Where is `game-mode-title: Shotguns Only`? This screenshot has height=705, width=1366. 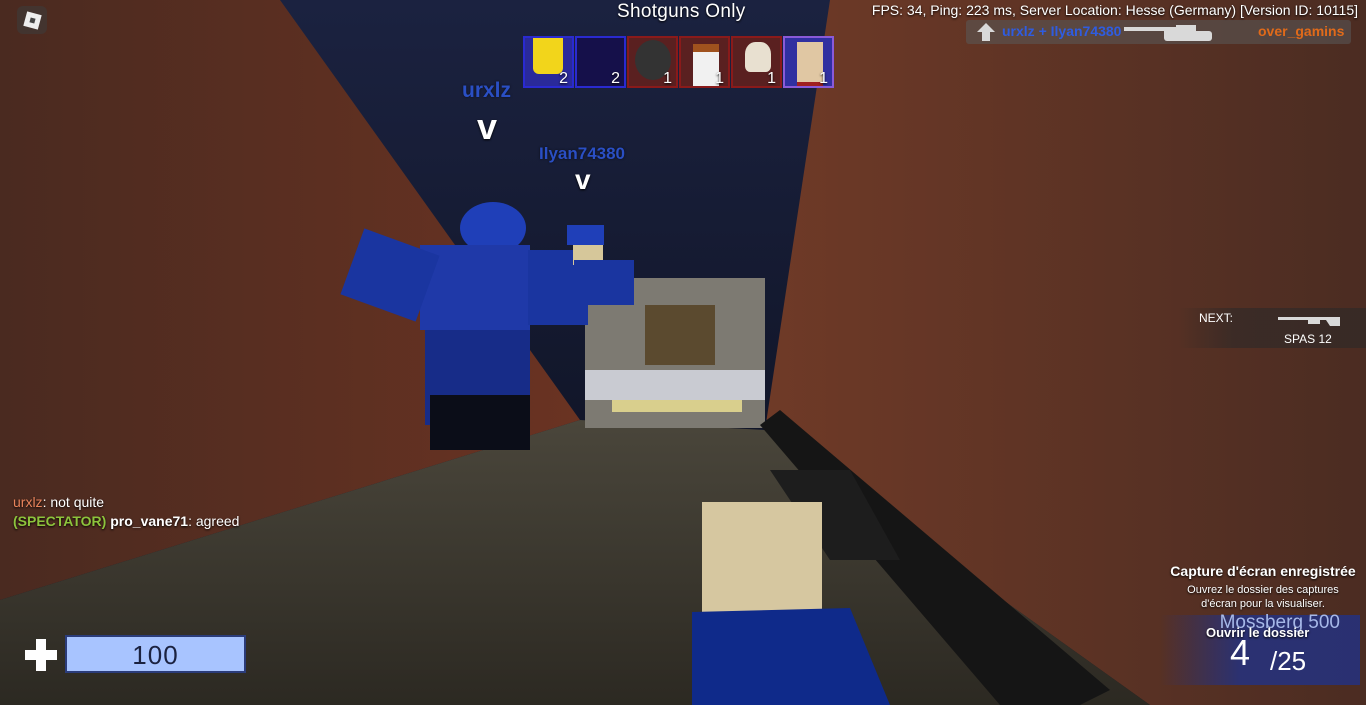 game-mode-title: Shotguns Only is located at coordinates (681, 11).